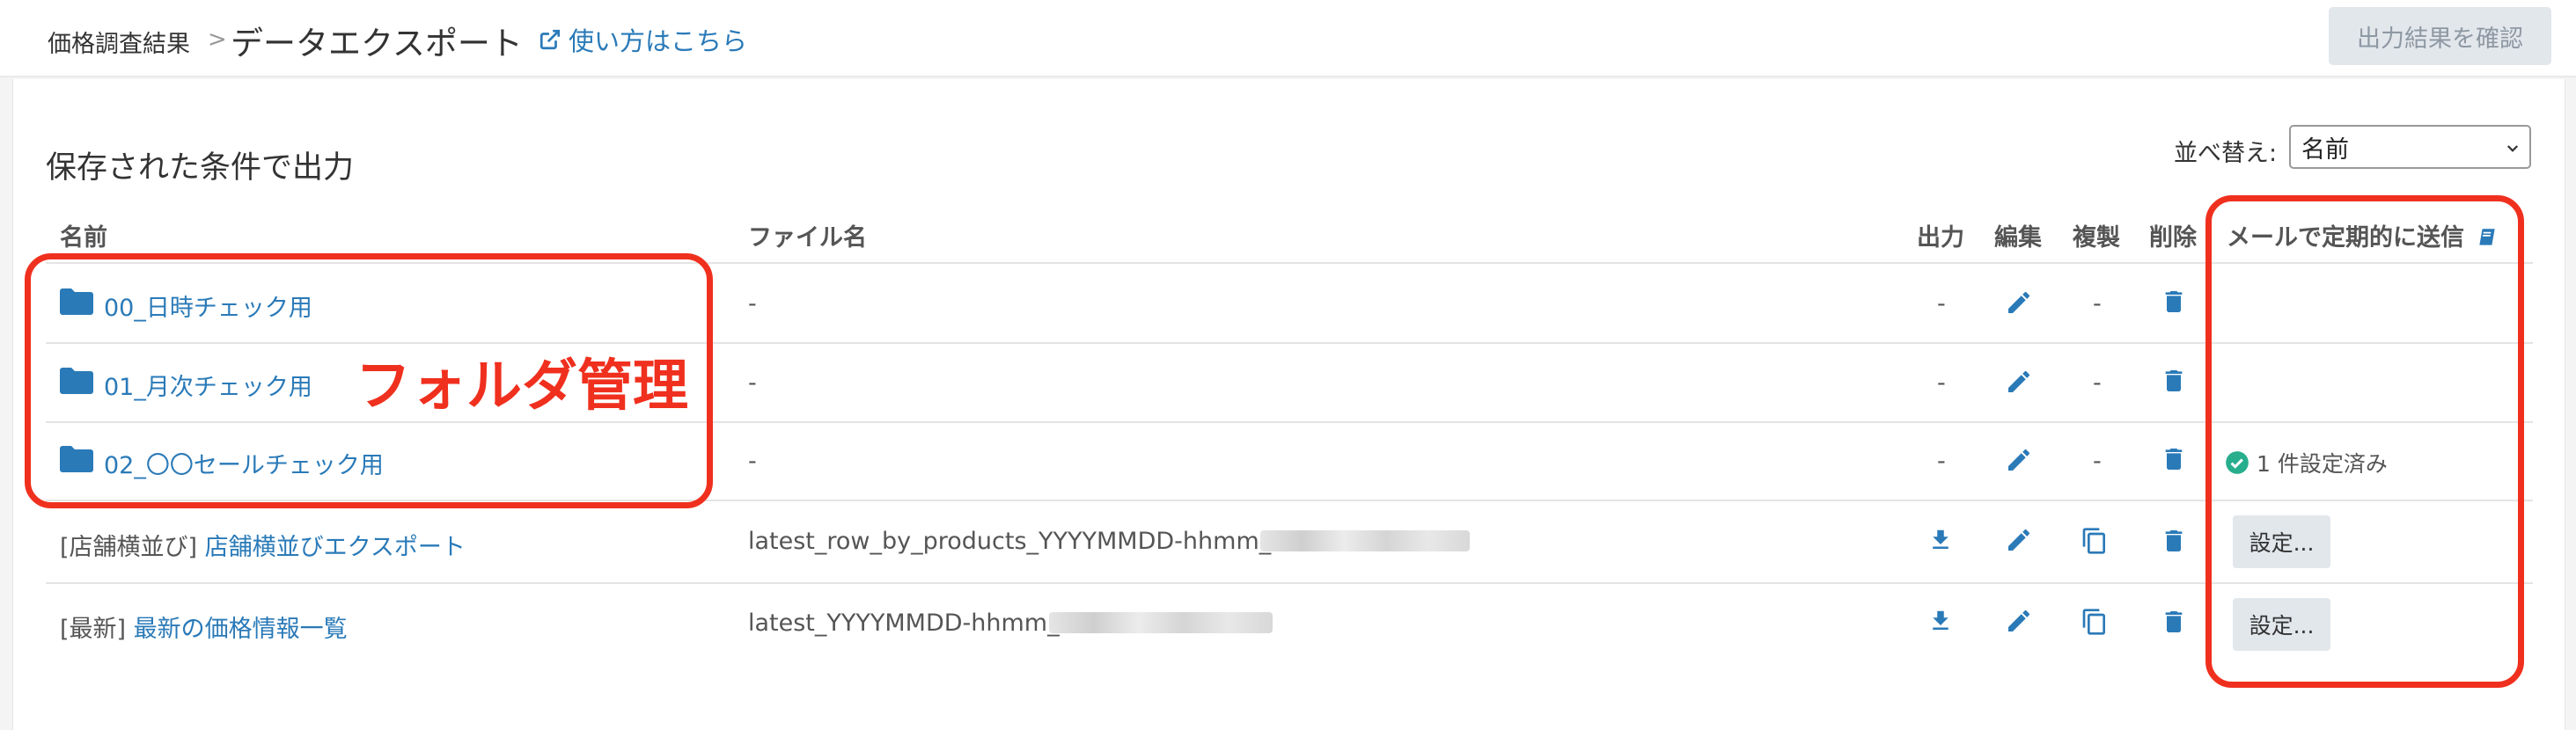  I want to click on column-header-name: 名前, so click(83, 238).